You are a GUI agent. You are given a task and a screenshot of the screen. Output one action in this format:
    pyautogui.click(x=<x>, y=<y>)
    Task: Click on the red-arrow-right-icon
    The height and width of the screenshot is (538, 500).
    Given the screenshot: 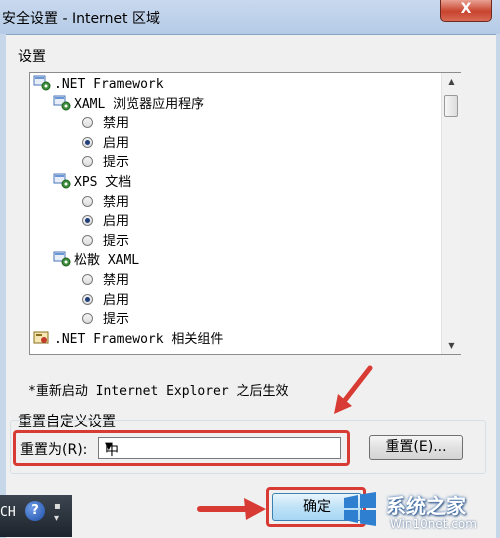 What is the action you would take?
    pyautogui.click(x=231, y=509)
    